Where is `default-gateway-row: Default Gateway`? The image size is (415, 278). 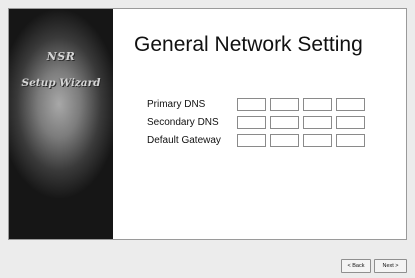 default-gateway-row: Default Gateway is located at coordinates (258, 140).